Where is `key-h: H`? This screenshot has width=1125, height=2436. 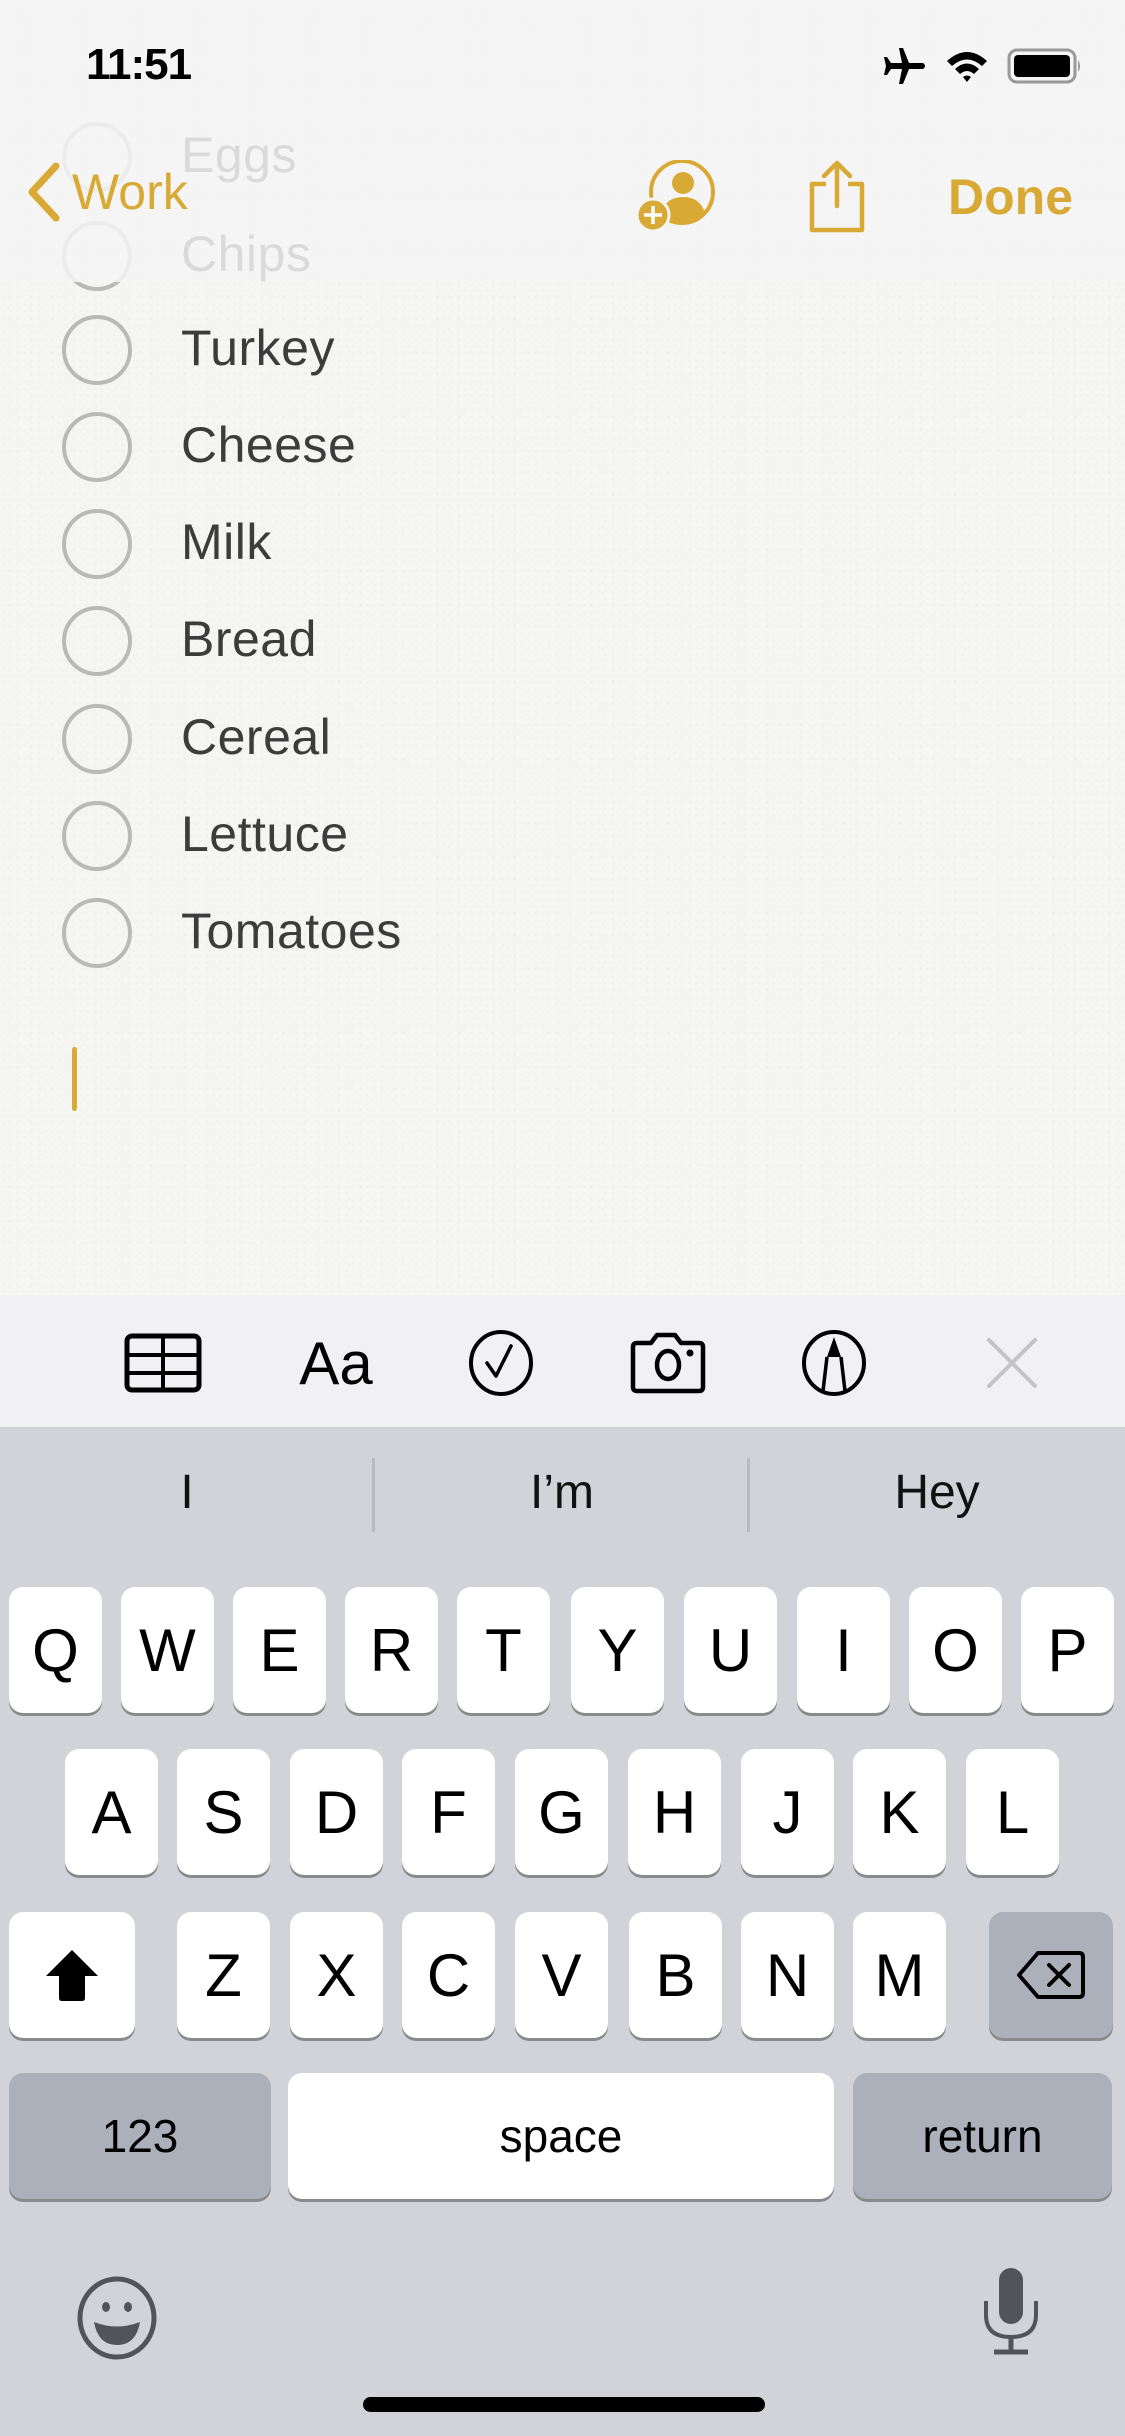 key-h: H is located at coordinates (674, 1812).